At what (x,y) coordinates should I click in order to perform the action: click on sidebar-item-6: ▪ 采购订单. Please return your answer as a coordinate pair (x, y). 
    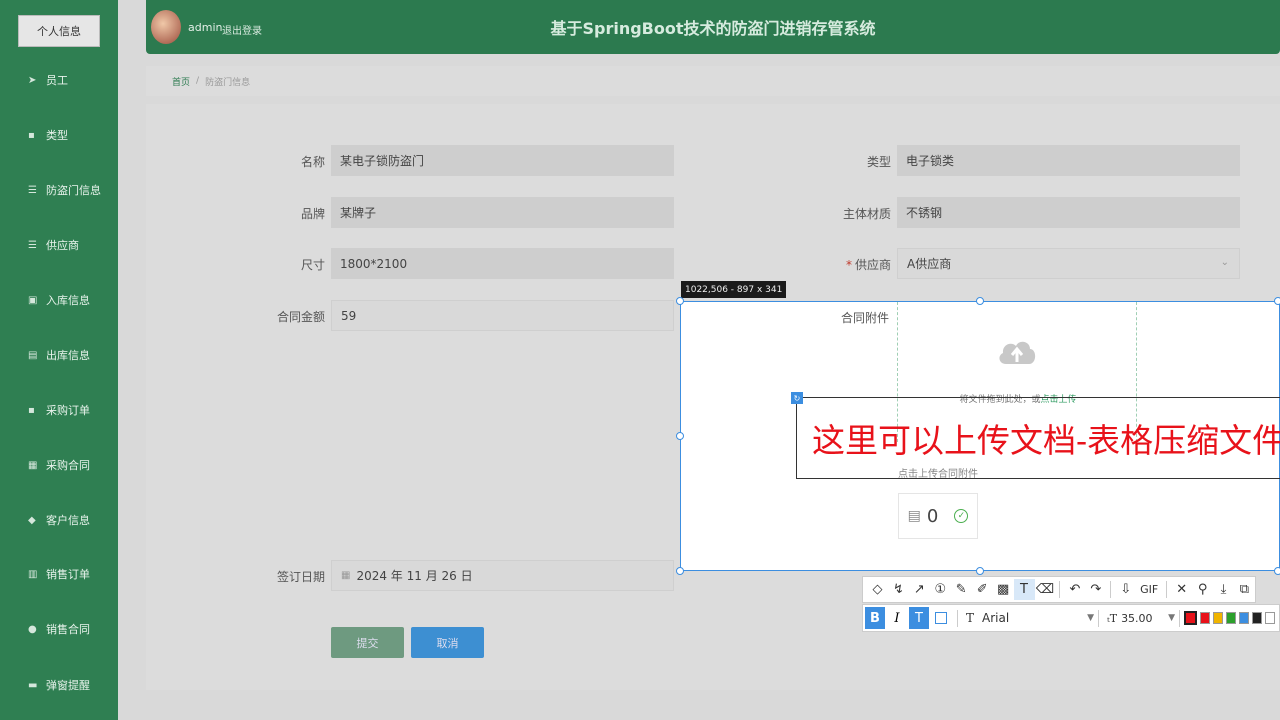
    Looking at the image, I should click on (59, 410).